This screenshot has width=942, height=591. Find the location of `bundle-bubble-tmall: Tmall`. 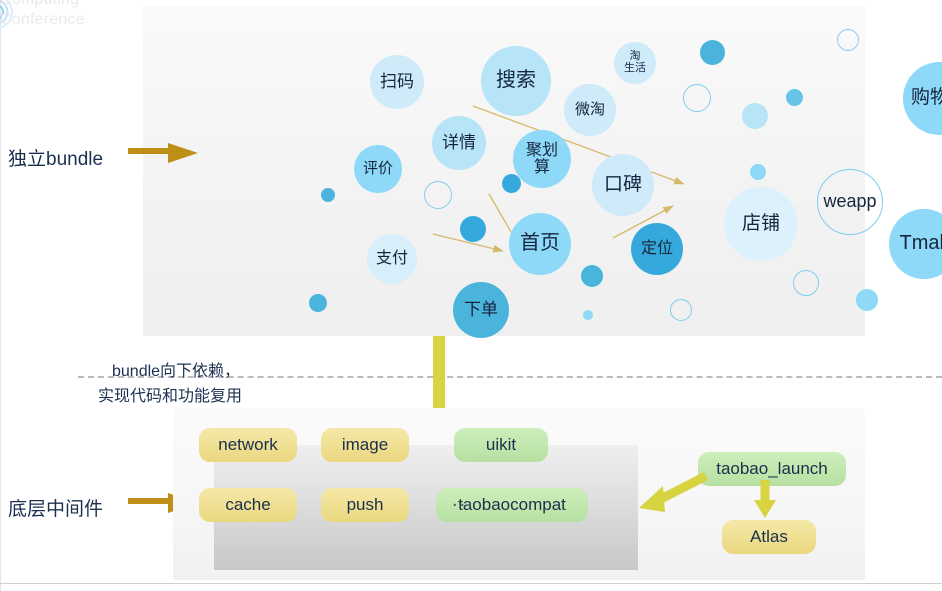

bundle-bubble-tmall: Tmall is located at coordinates (915, 244).